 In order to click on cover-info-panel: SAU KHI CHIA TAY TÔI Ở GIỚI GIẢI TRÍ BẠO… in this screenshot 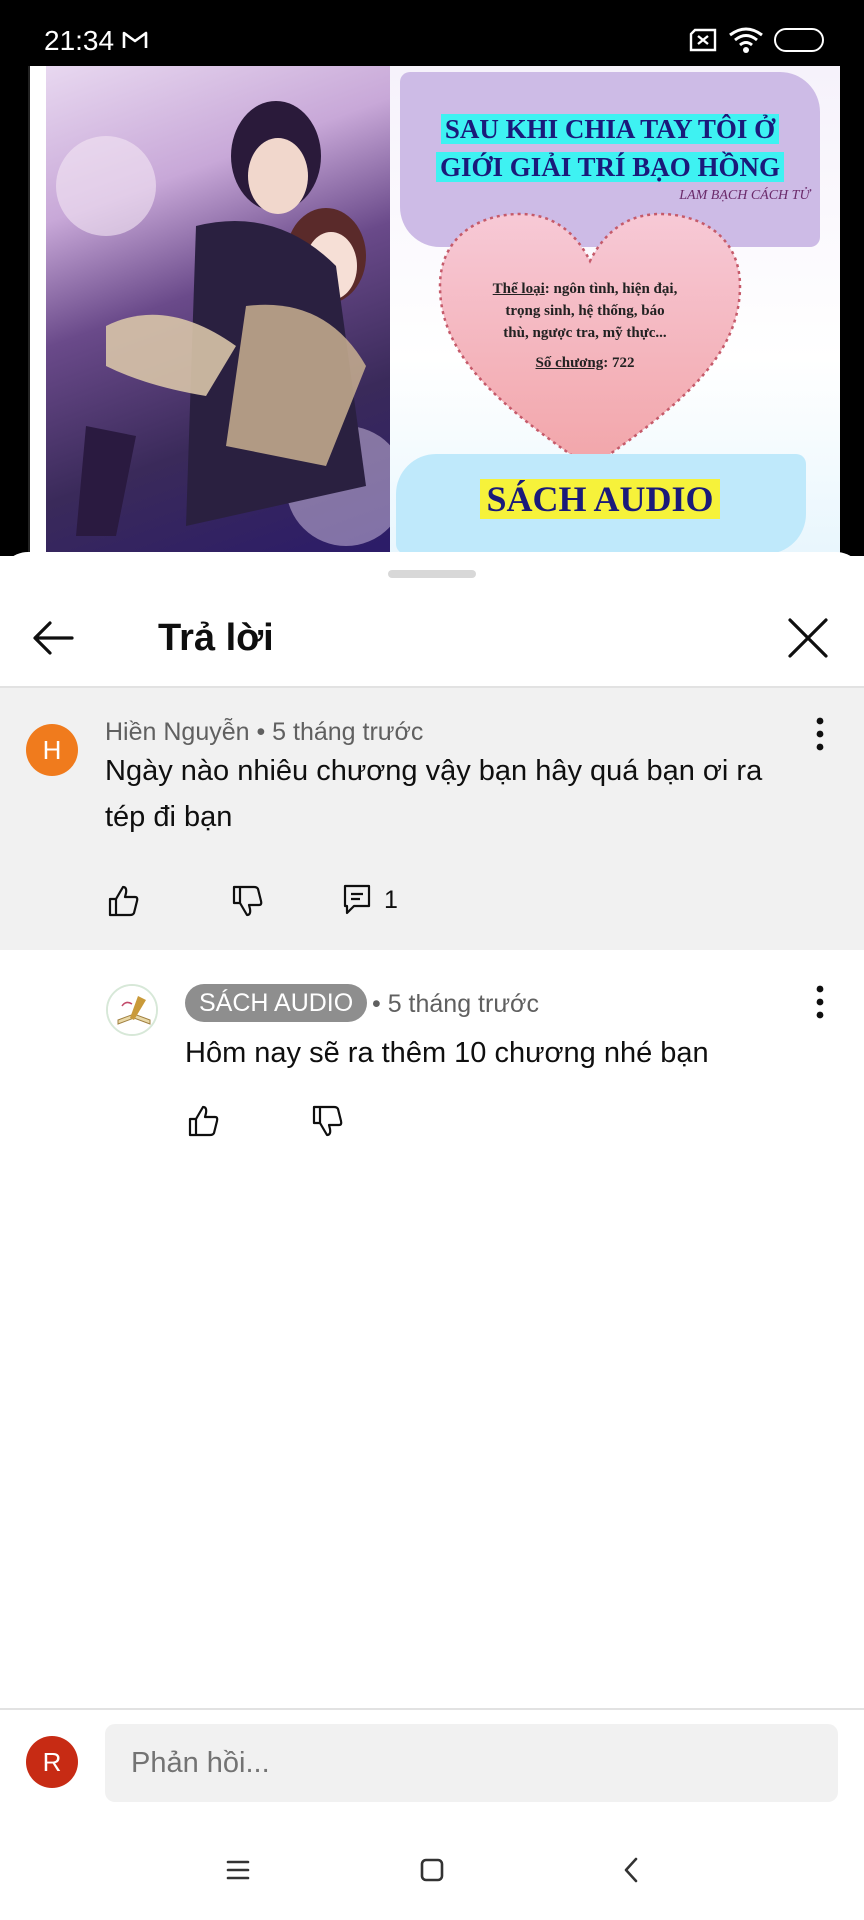, I will do `click(615, 311)`.